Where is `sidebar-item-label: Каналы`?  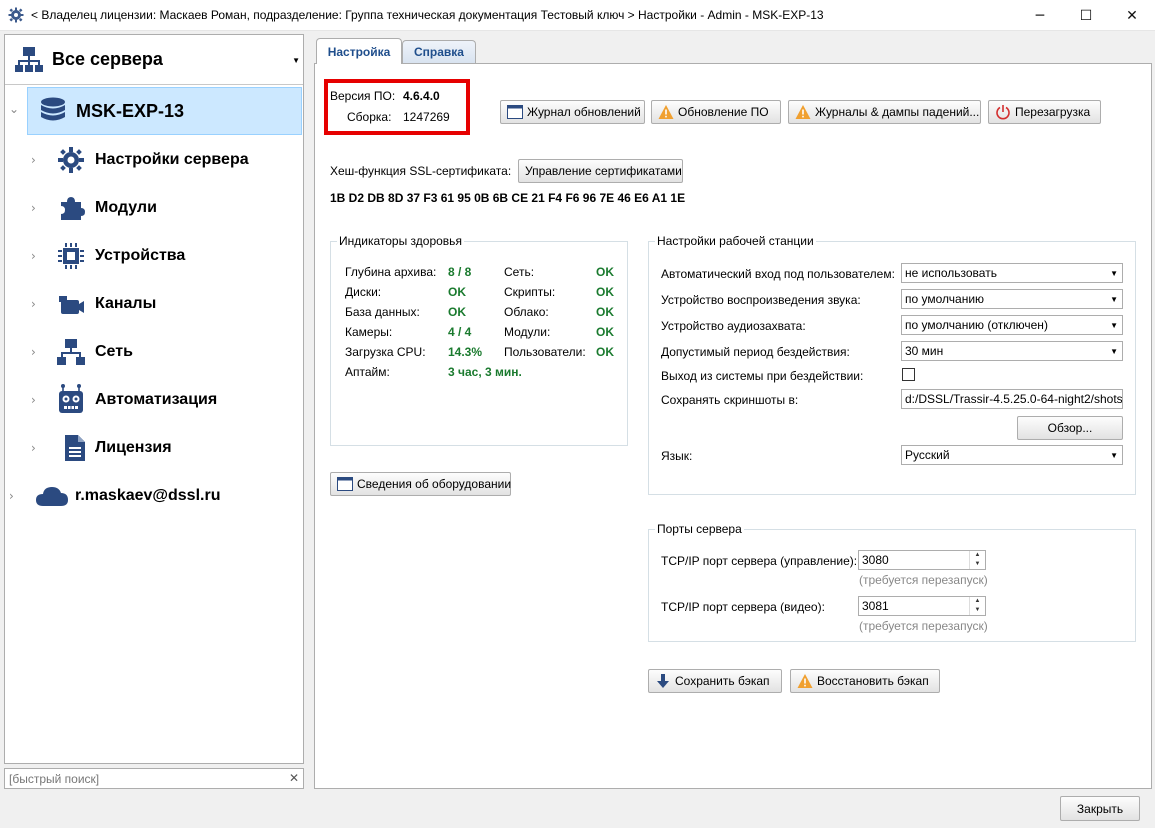
sidebar-item-label: Каналы is located at coordinates (126, 303).